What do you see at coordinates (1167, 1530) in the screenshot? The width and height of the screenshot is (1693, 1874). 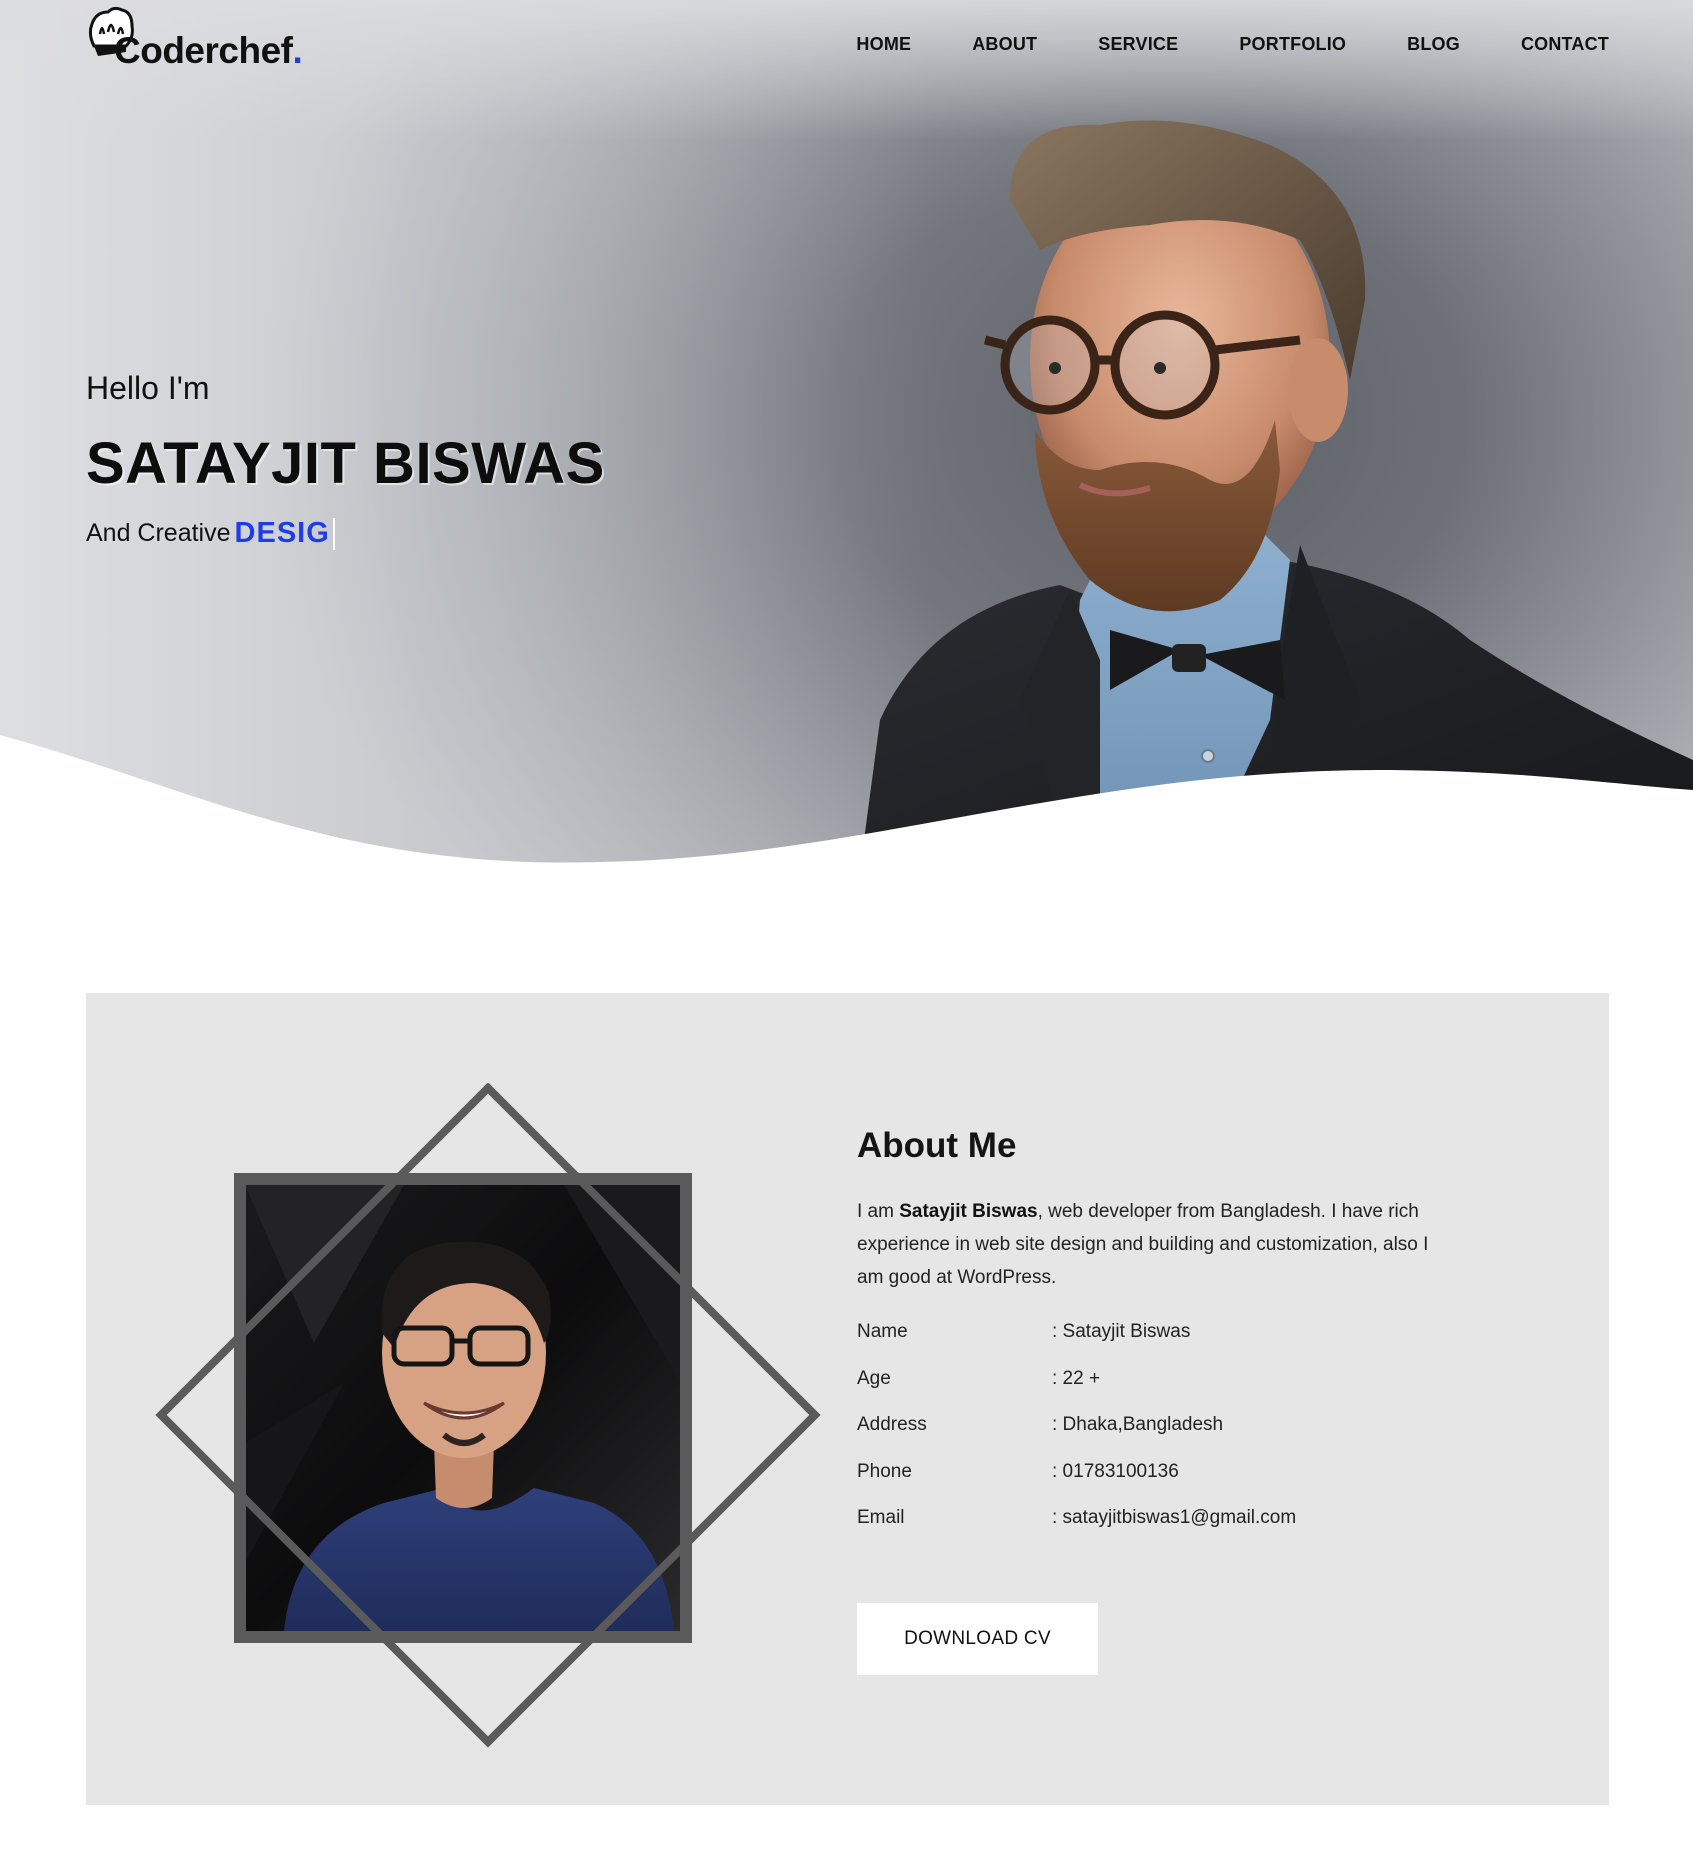 I see `info-row-email: Email : satayjitbiswas1@gmail.com` at bounding box center [1167, 1530].